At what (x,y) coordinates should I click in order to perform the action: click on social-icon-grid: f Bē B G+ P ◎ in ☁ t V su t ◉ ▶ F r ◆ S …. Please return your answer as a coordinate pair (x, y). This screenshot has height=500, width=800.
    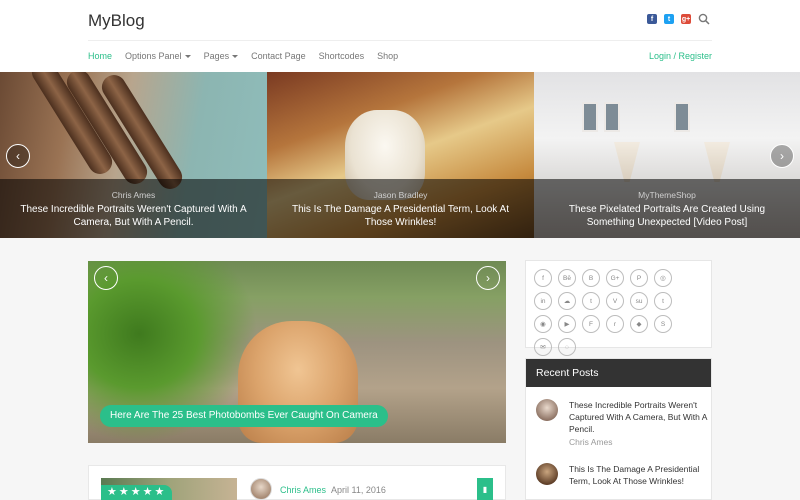
    Looking at the image, I should click on (603, 312).